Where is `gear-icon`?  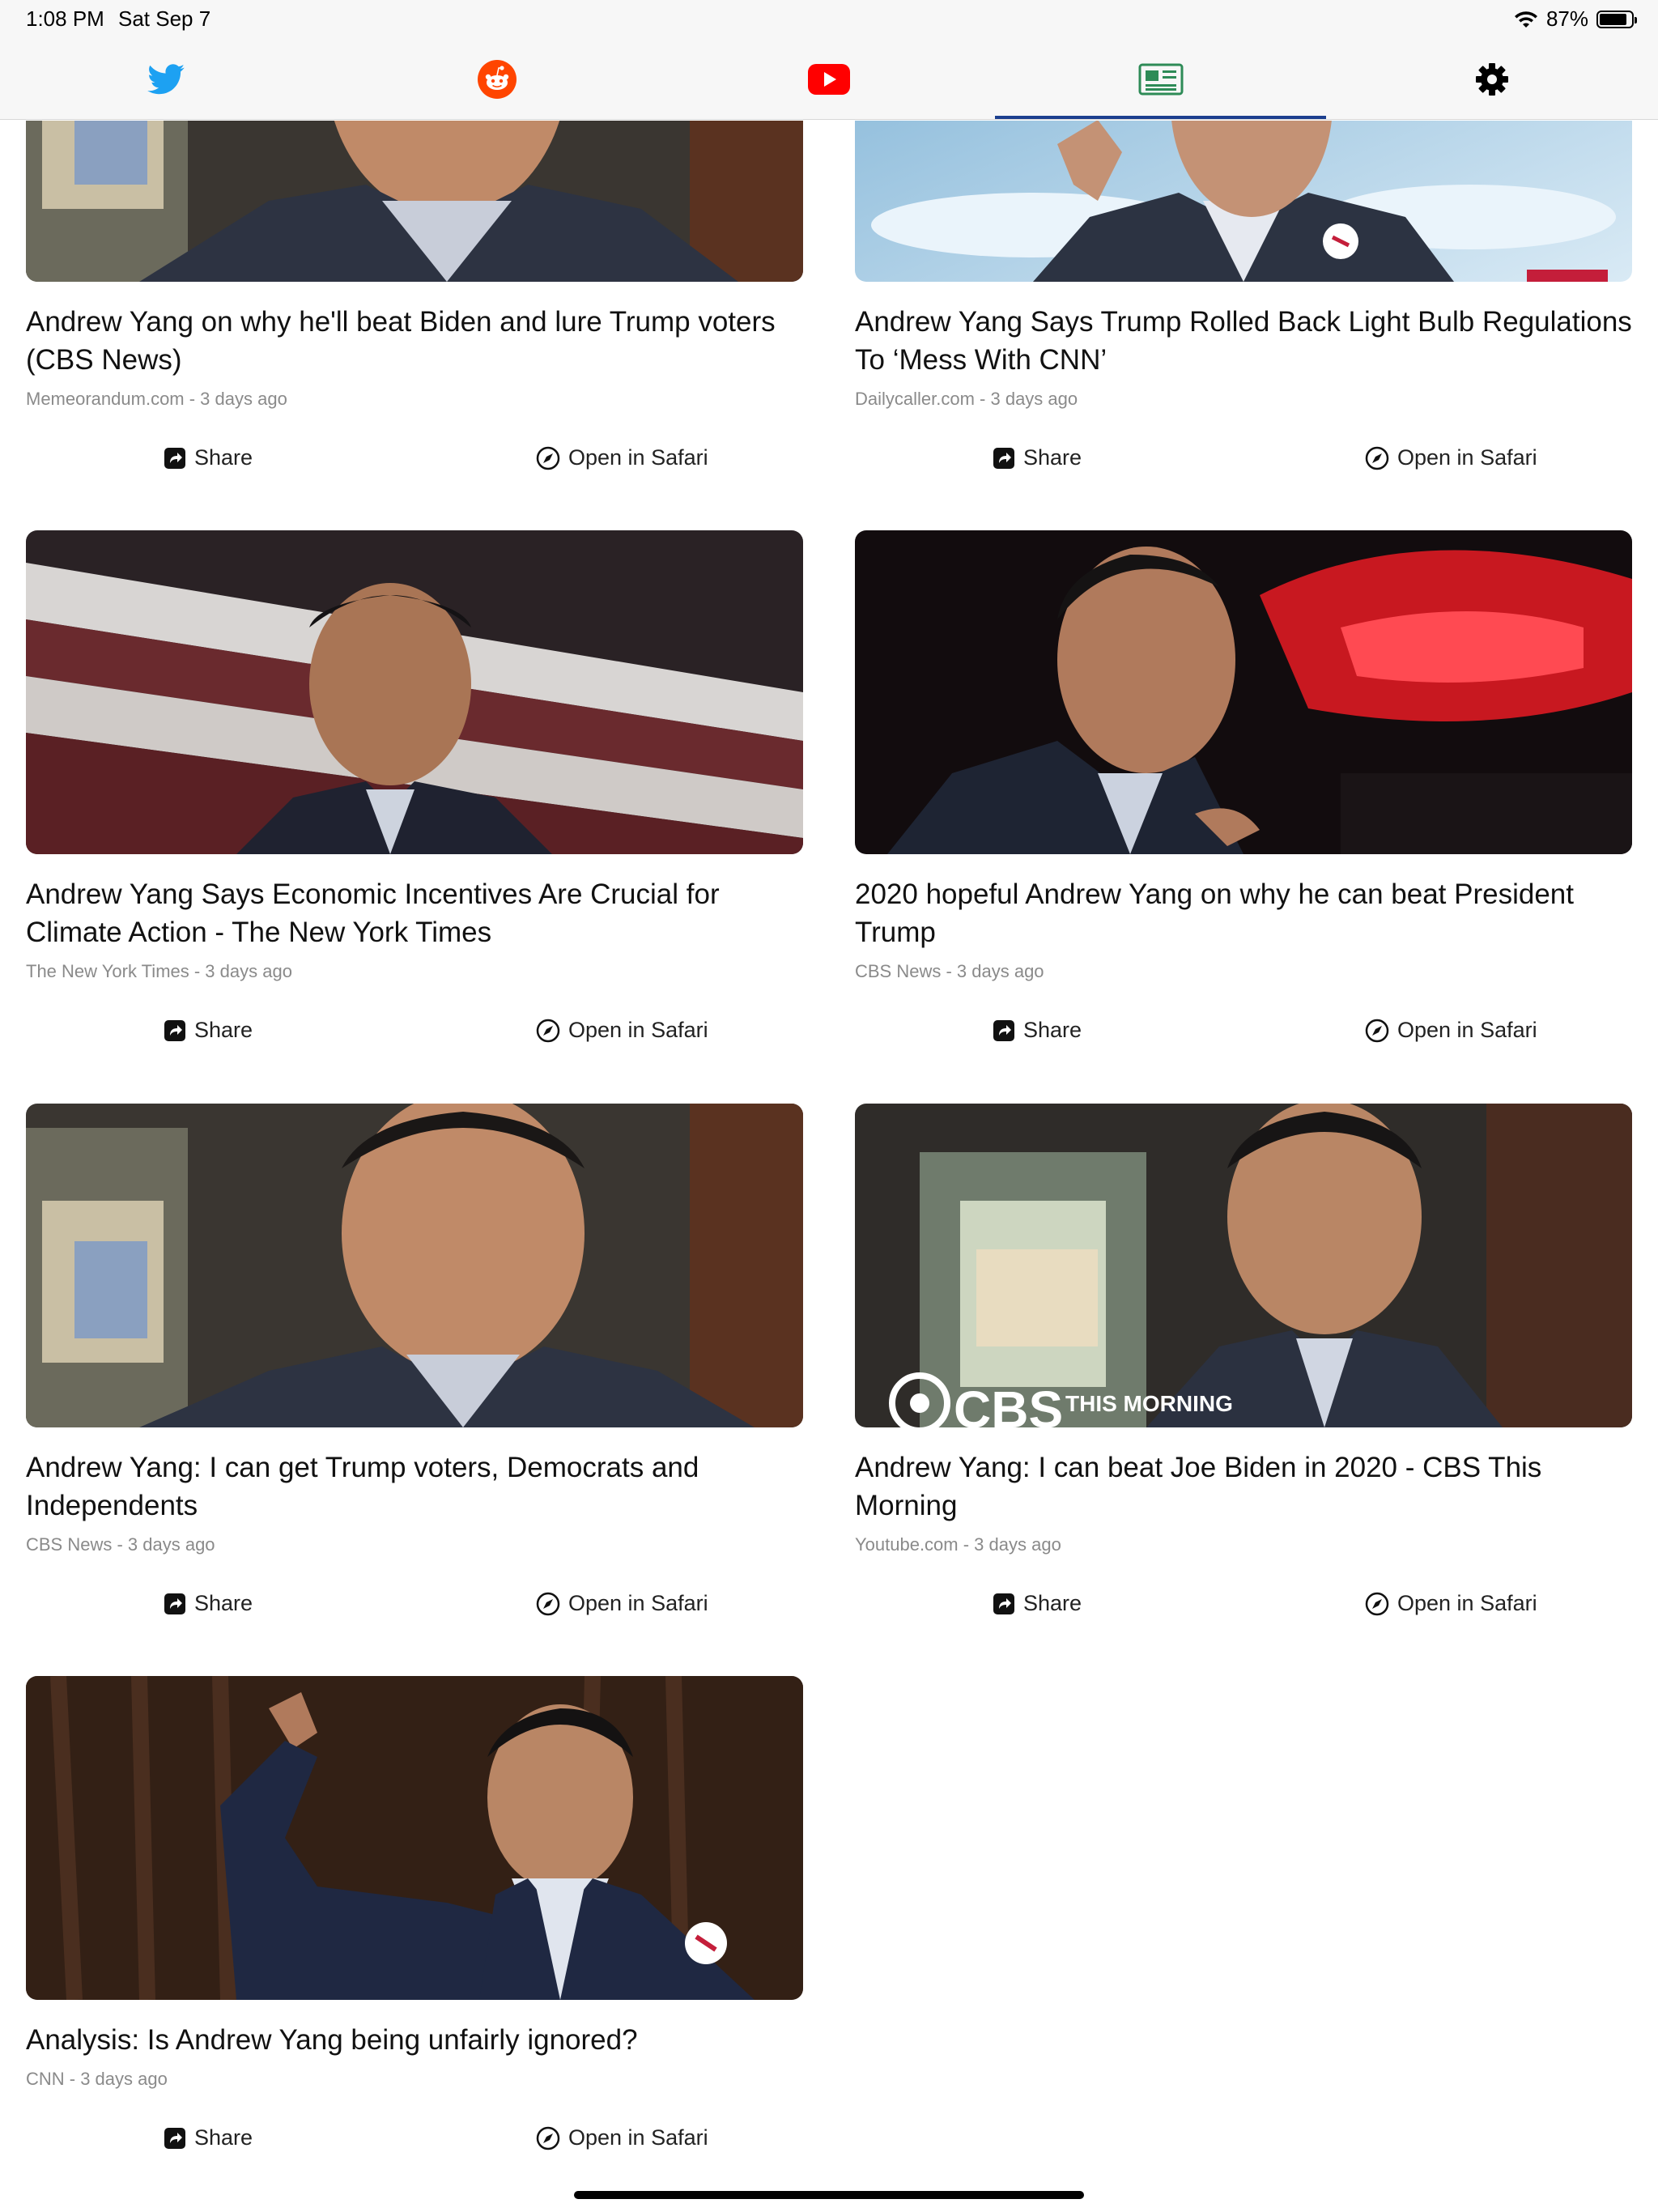
gear-icon is located at coordinates (1492, 79).